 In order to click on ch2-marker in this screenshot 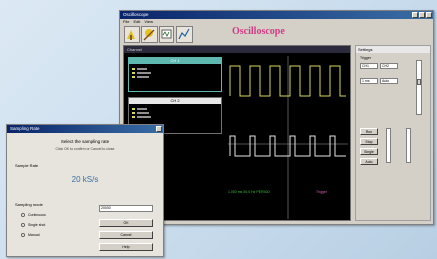, I will do `click(133, 109)`.